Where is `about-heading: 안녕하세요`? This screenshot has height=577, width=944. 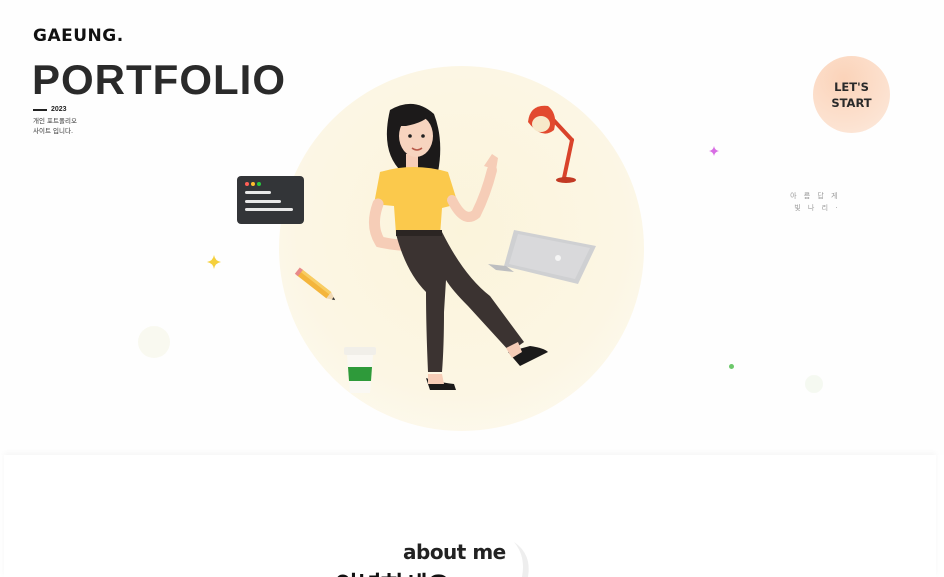 about-heading: 안녕하세요 is located at coordinates (393, 571).